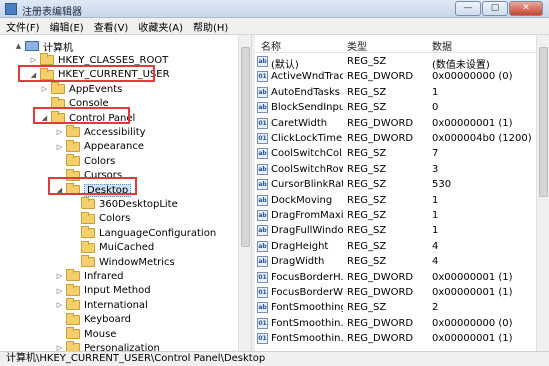 This screenshot has height=366, width=549. What do you see at coordinates (143, 233) in the screenshot?
I see `tree-node: LanguageConfiguration` at bounding box center [143, 233].